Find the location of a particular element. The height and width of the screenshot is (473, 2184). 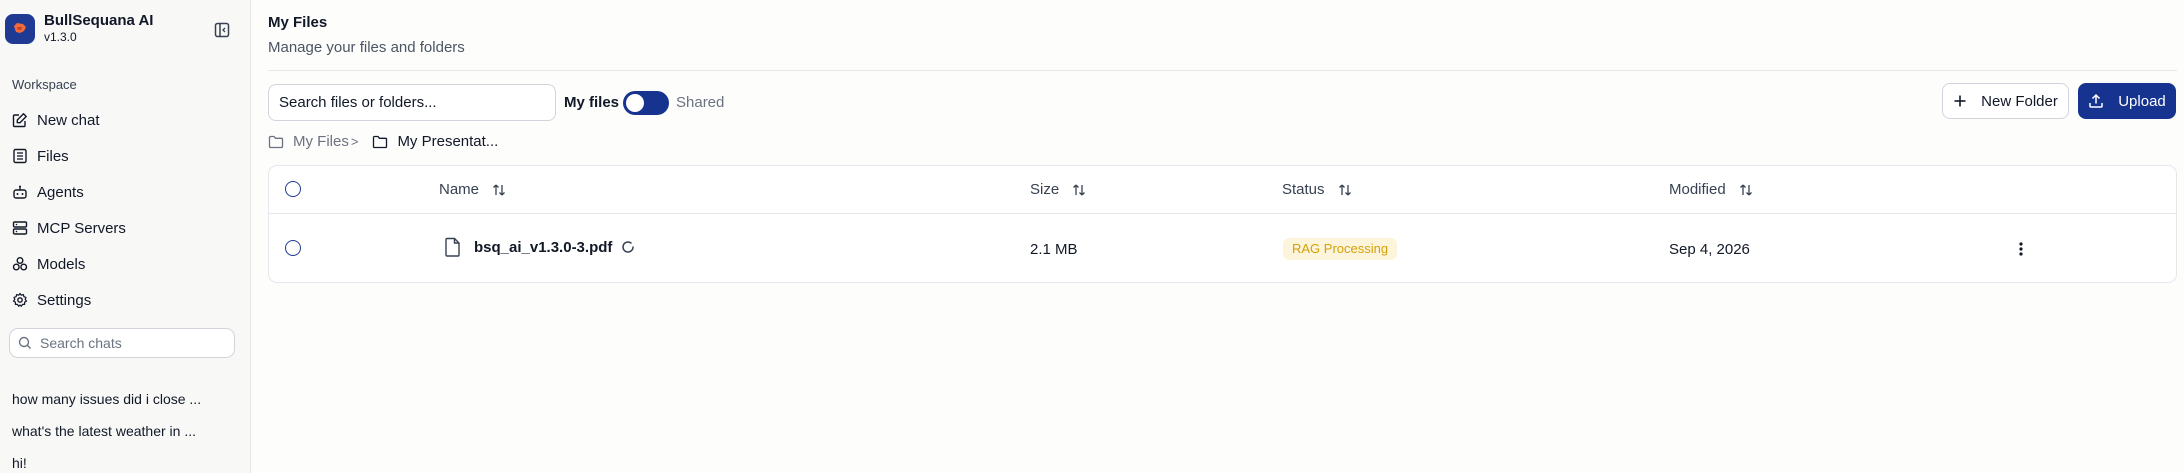

sidebar-item-label: Agents is located at coordinates (60, 192).